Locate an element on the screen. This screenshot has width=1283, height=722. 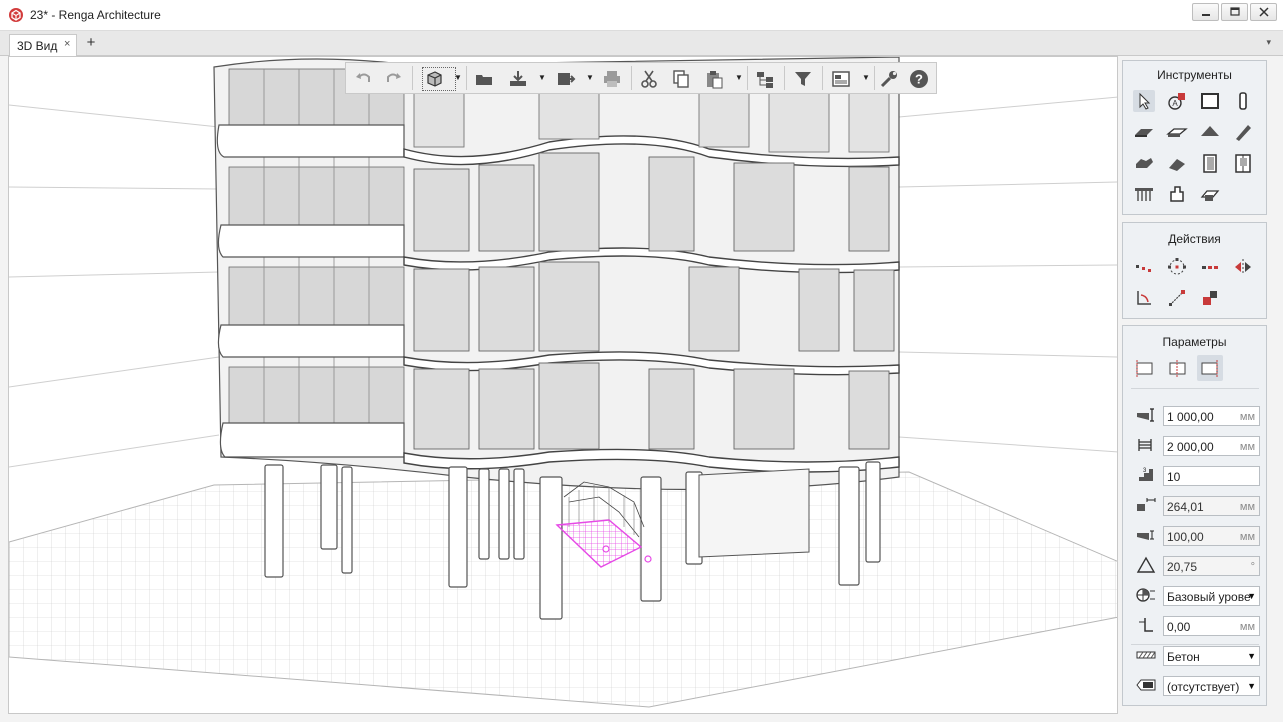
copy-icon is located at coordinates (681, 79).